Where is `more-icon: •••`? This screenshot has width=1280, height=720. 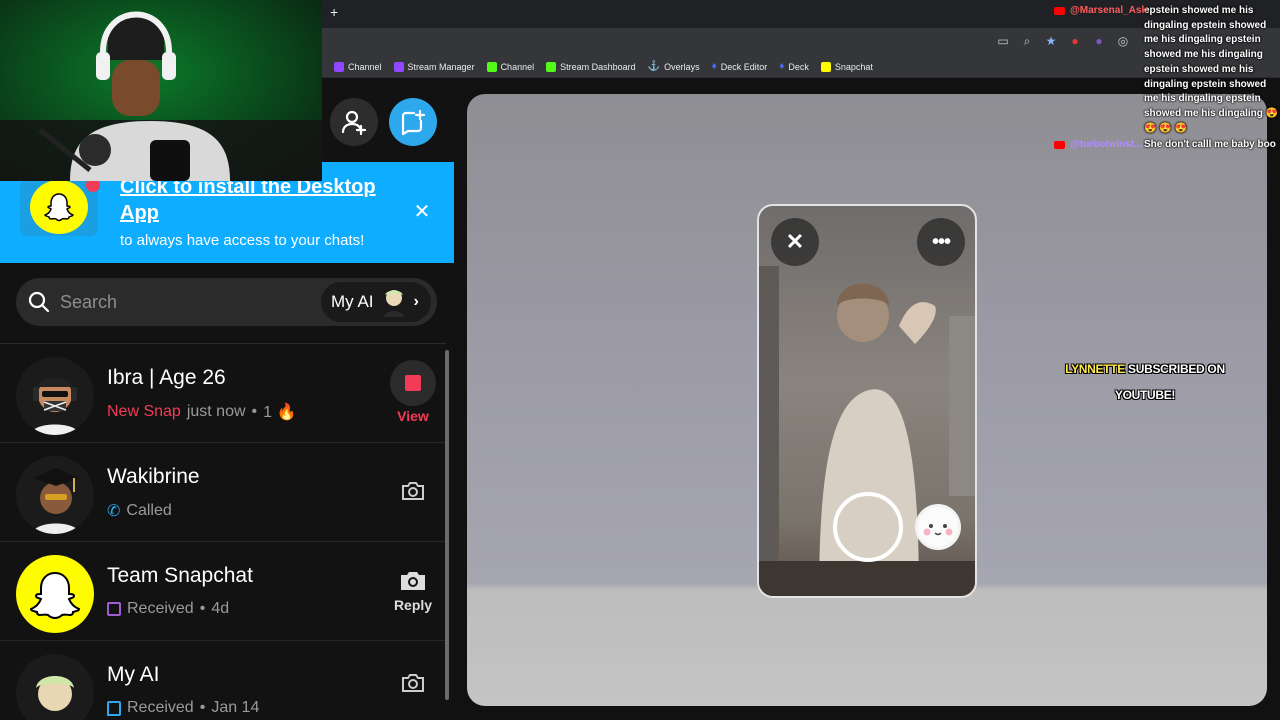 more-icon: ••• is located at coordinates (941, 241).